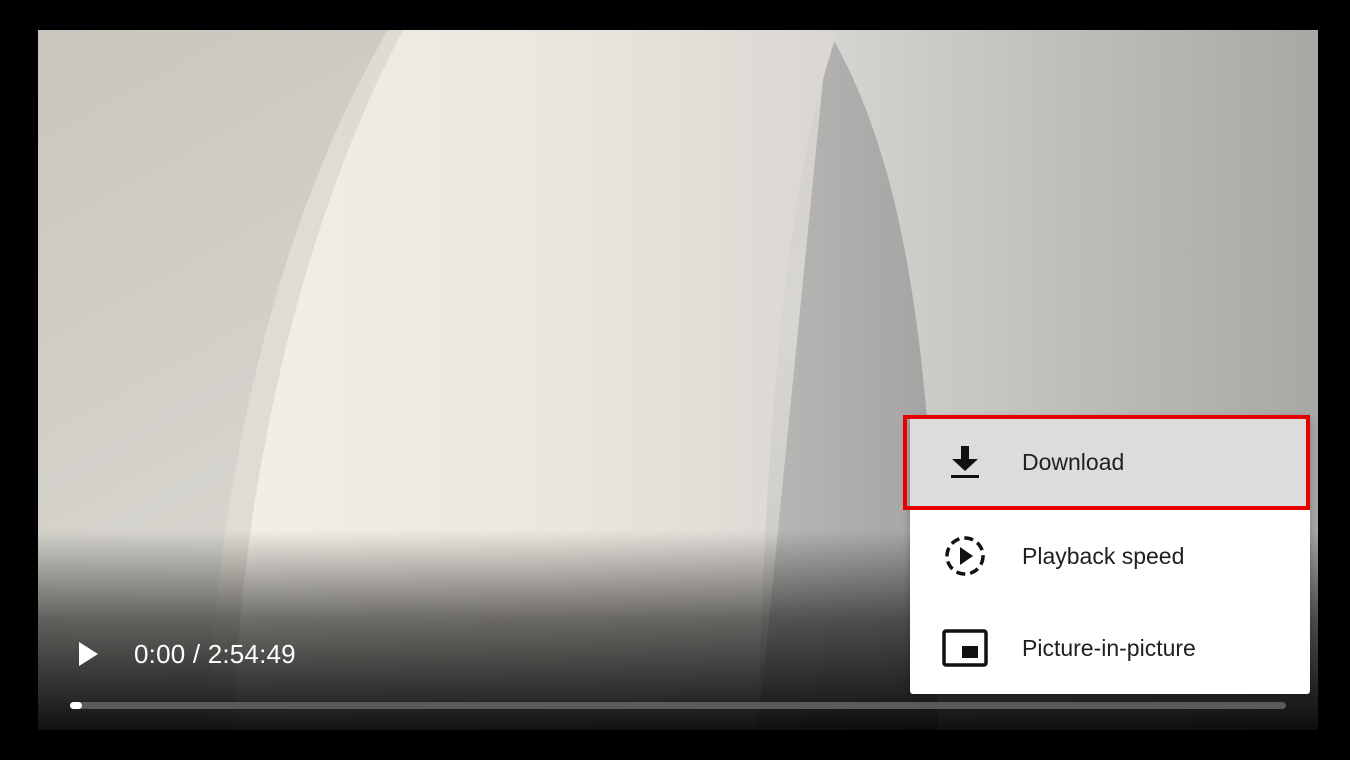 This screenshot has width=1350, height=760. I want to click on menu-item-playback-speed: Playback speed, so click(1110, 556).